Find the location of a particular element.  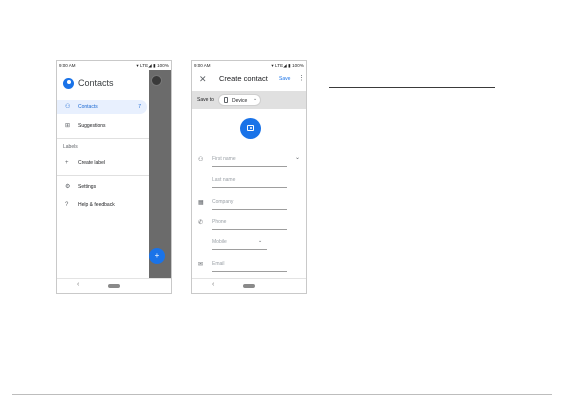

contacts-count: 7 is located at coordinates (139, 107).